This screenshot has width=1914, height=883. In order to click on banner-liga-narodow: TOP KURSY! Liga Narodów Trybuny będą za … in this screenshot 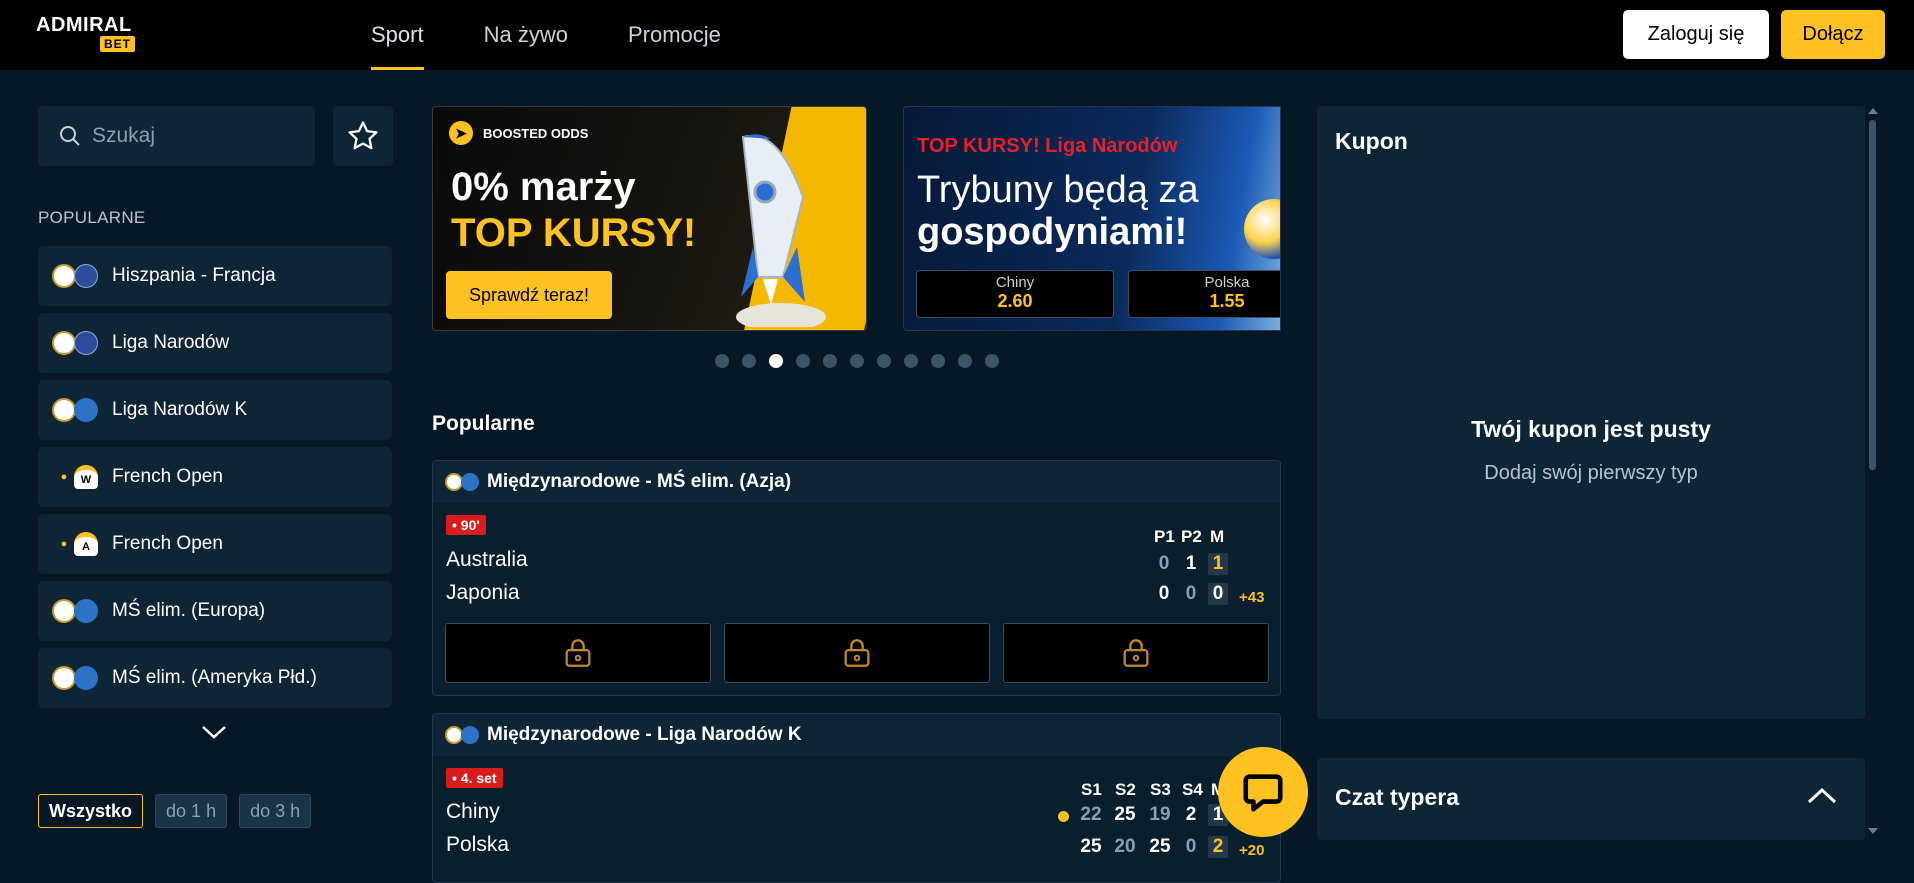, I will do `click(1092, 218)`.